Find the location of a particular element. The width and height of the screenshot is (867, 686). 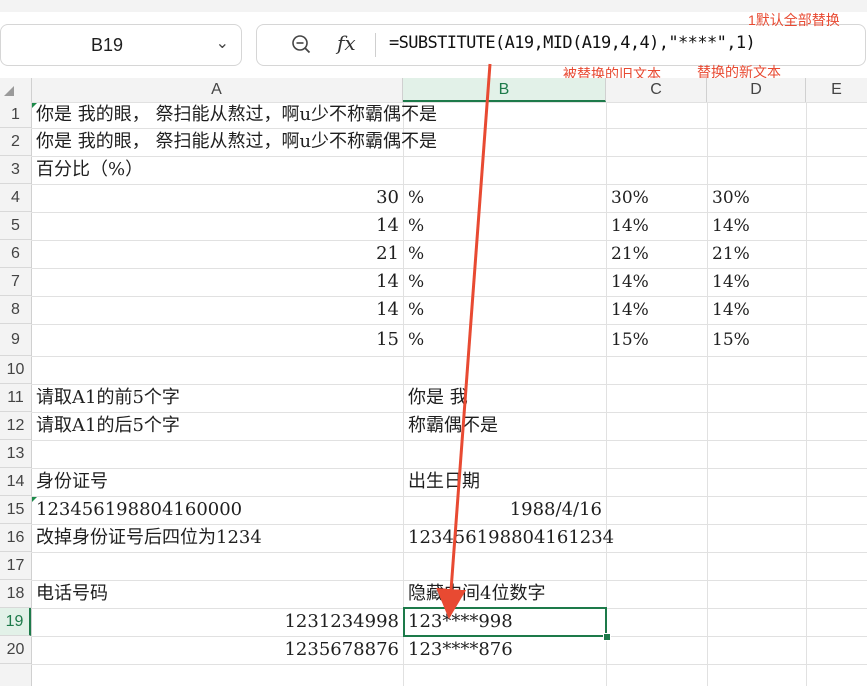

column-header-c: C is located at coordinates (656, 90).